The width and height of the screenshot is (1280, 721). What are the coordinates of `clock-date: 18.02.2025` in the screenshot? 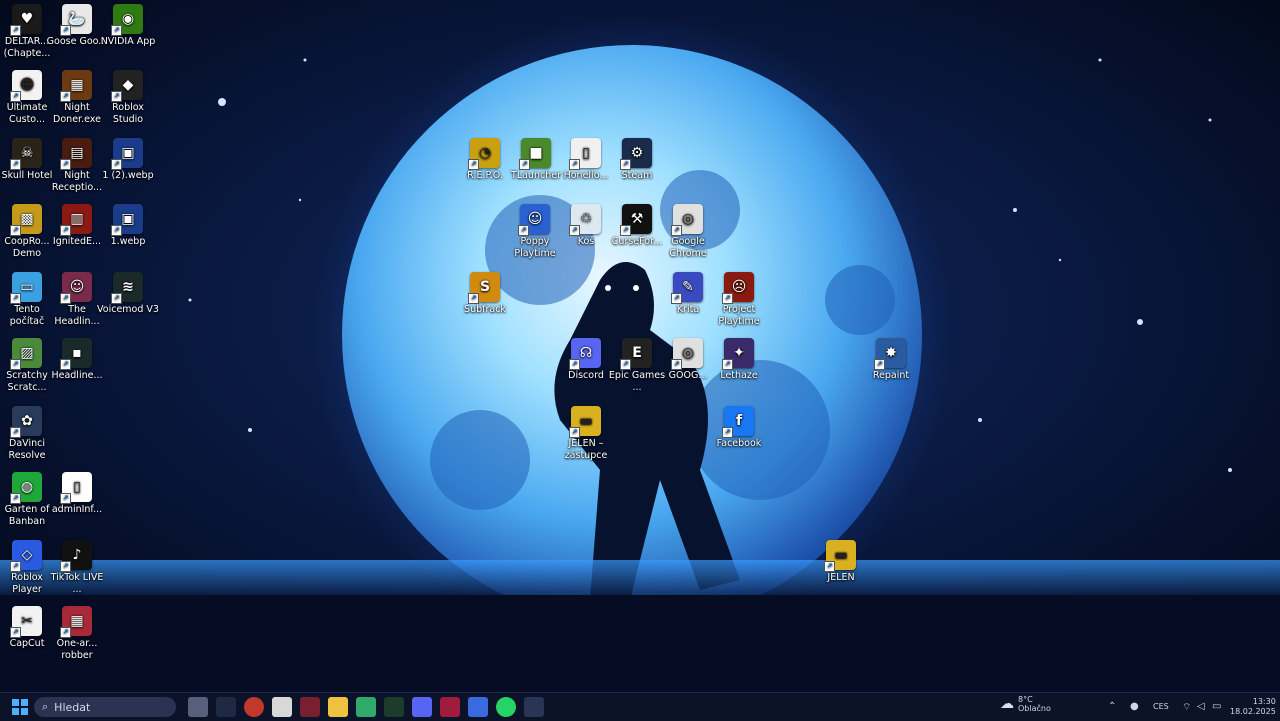 It's located at (1253, 711).